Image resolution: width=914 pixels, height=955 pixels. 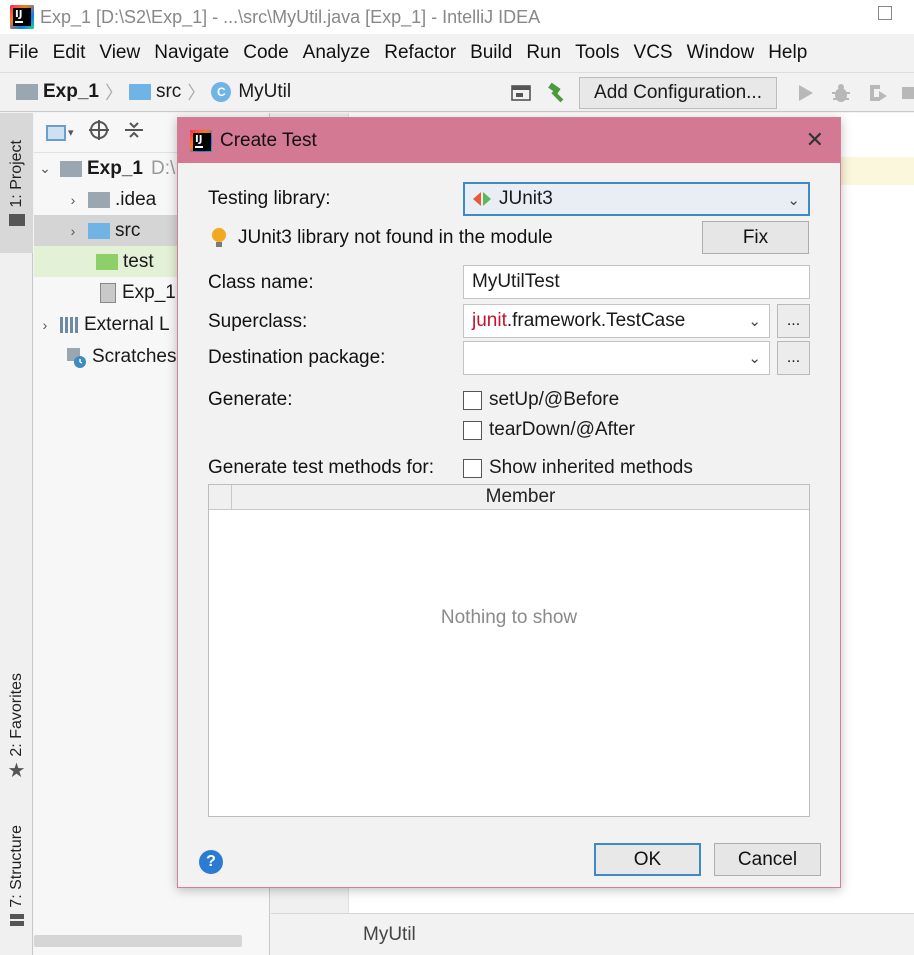 What do you see at coordinates (16, 728) in the screenshot?
I see `tab-favorites: 2: Favorites ★` at bounding box center [16, 728].